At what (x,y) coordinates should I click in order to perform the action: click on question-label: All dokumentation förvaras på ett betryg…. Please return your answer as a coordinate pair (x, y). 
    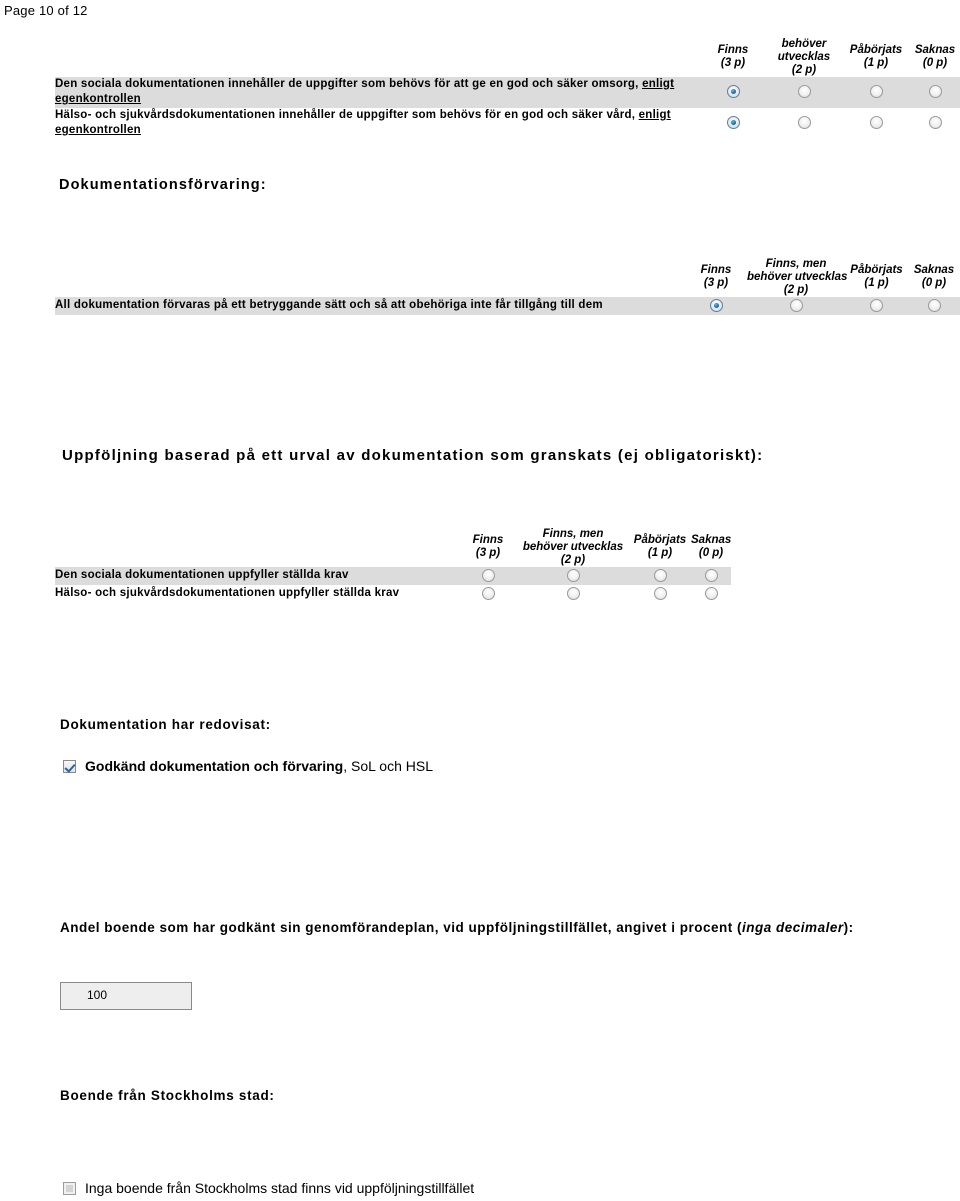
    Looking at the image, I should click on (329, 304).